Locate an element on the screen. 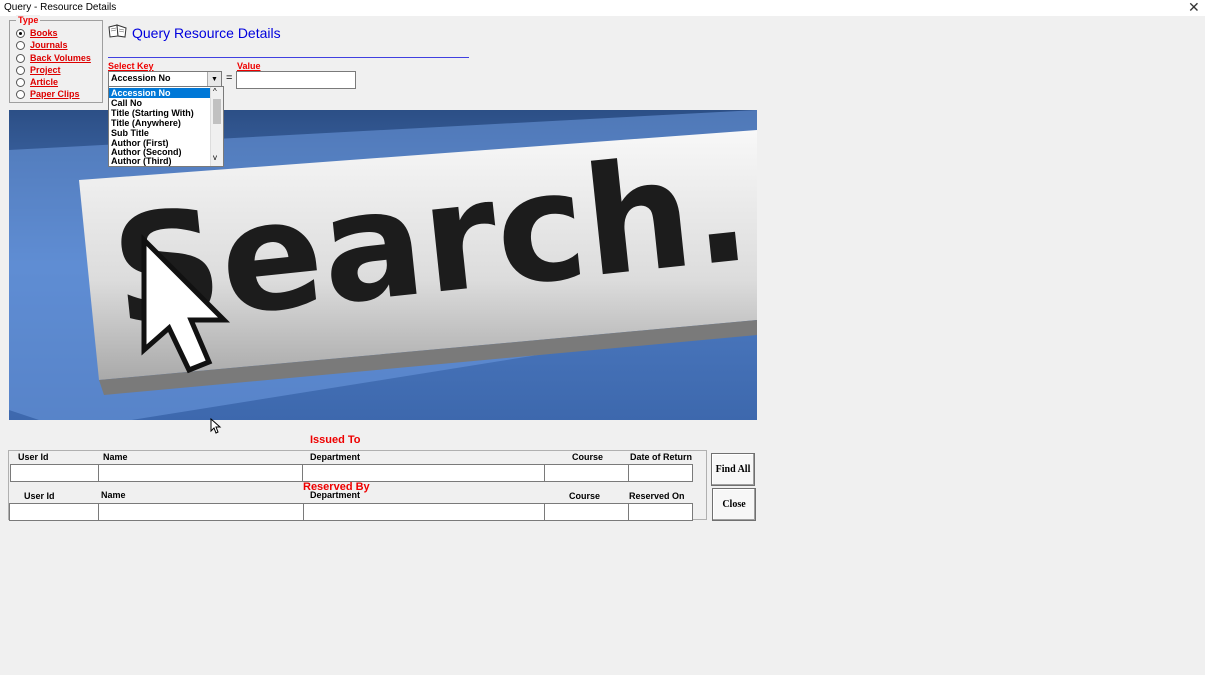  radio-project: Project is located at coordinates (38, 70).